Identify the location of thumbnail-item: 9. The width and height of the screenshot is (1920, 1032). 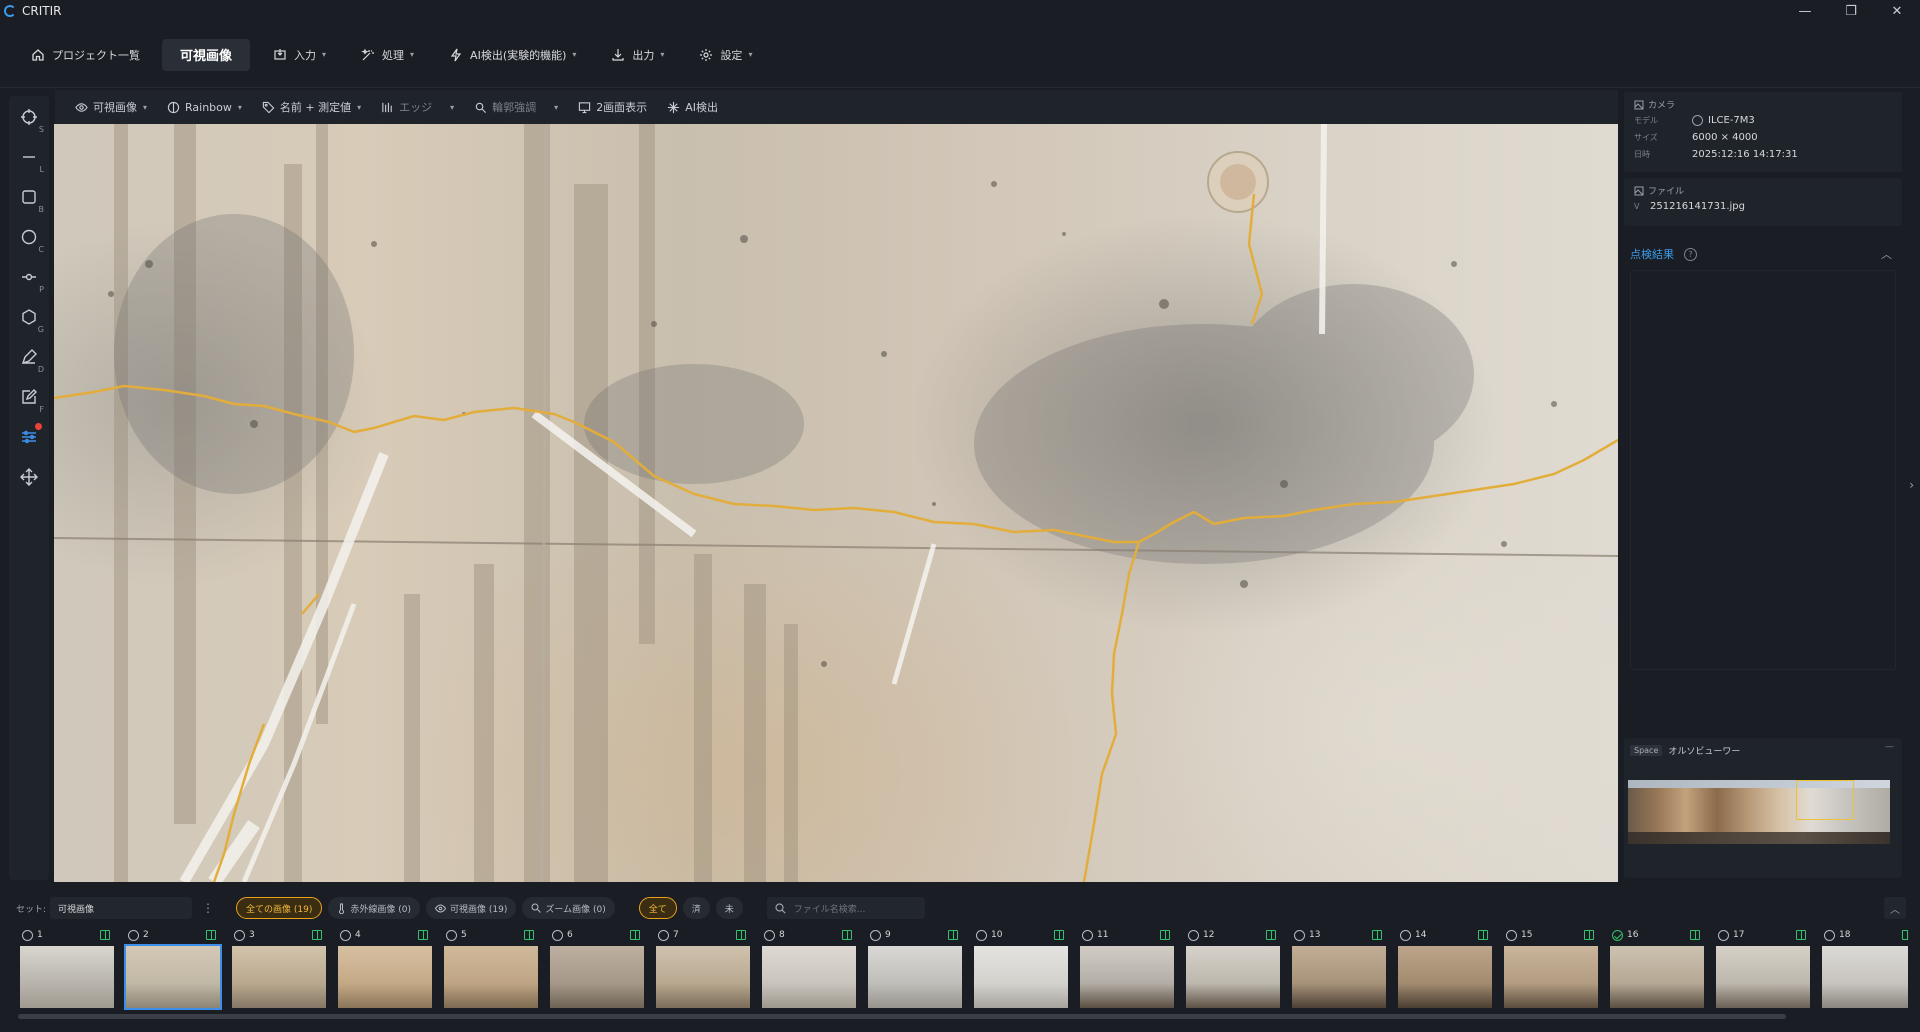
(915, 968).